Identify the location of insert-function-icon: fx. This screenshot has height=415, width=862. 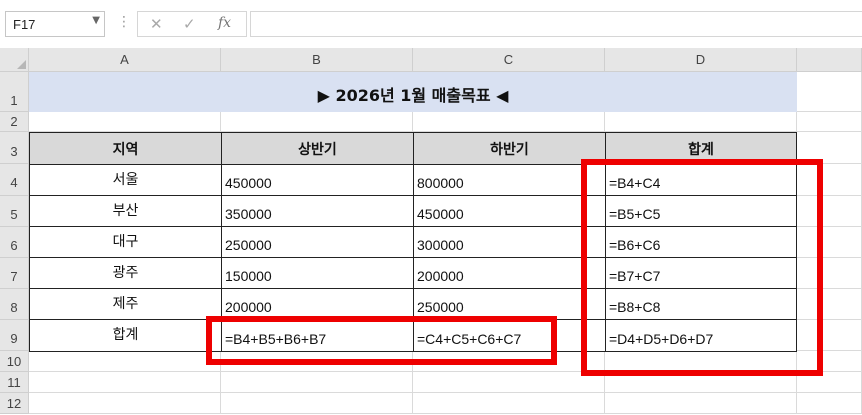
(224, 23).